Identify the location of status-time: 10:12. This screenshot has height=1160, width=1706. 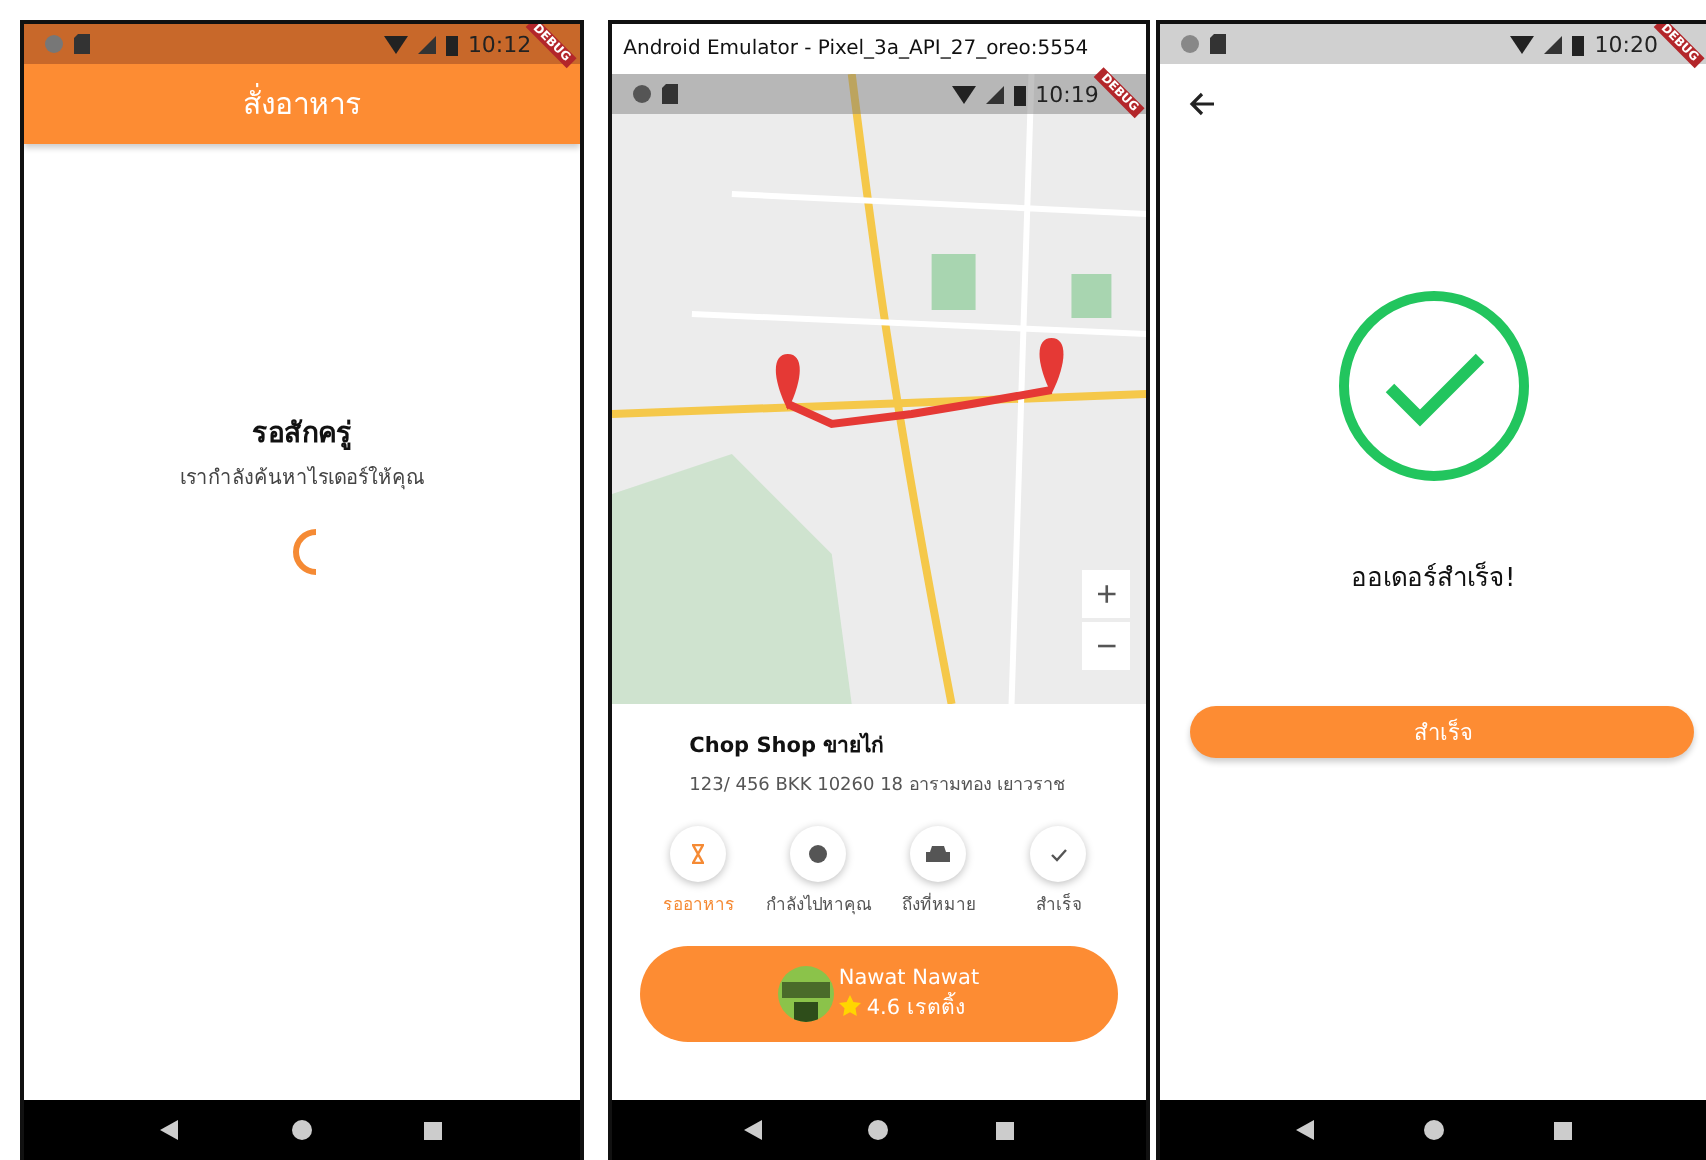
(499, 44).